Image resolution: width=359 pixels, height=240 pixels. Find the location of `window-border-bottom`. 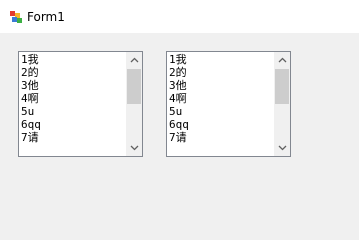

window-border-bottom is located at coordinates (179, 214).